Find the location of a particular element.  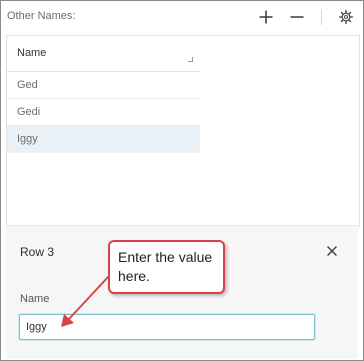

table-row: Ged is located at coordinates (103, 85).